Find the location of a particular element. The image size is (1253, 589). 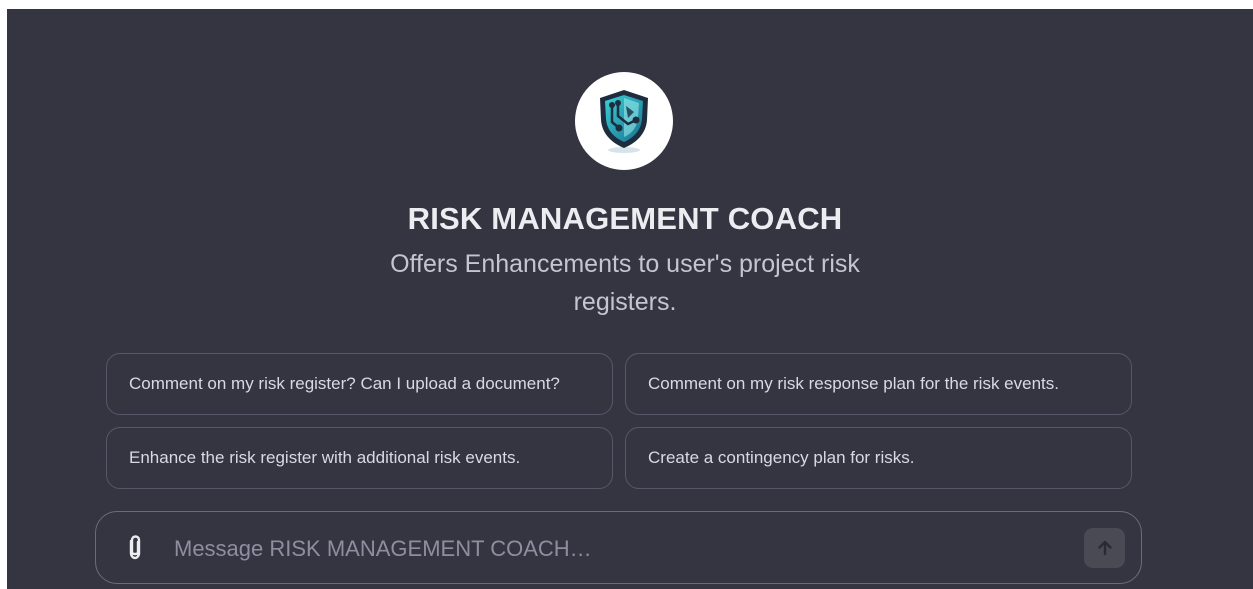

arrow-up-icon is located at coordinates (1104, 548).